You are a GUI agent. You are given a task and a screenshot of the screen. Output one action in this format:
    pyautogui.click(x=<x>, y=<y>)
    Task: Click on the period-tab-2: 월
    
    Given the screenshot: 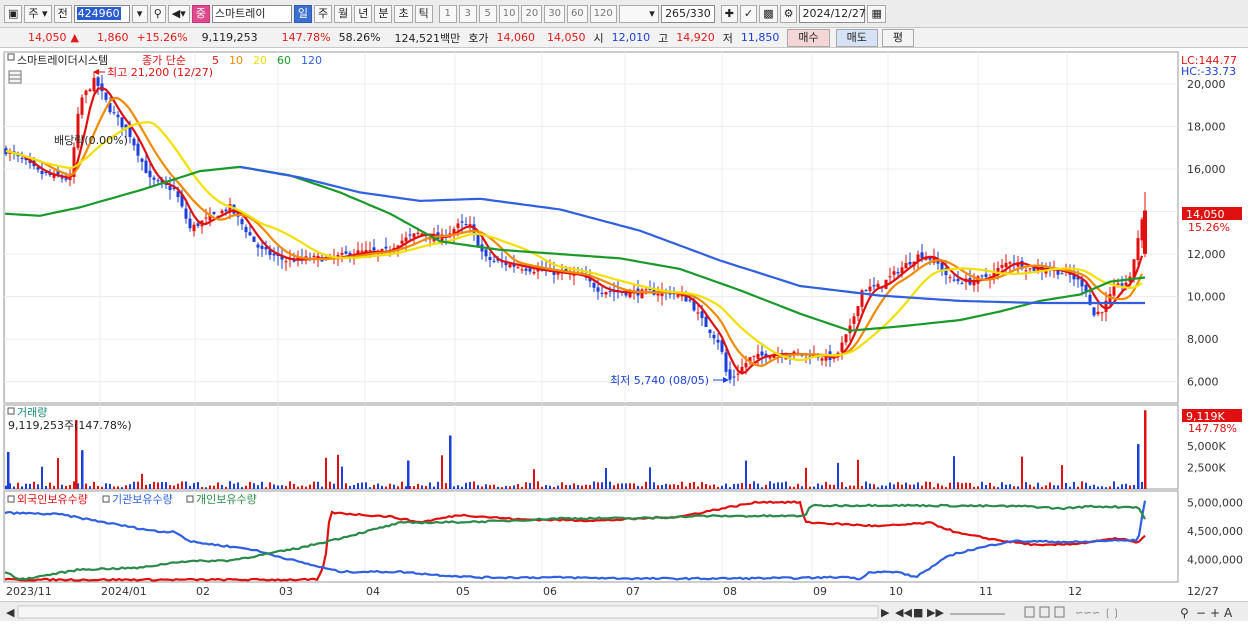 What is the action you would take?
    pyautogui.click(x=343, y=13)
    